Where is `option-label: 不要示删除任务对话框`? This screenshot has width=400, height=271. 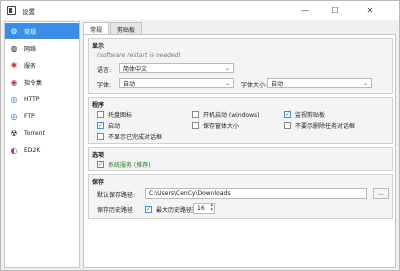
option-label: 不要示删除任务对话框 is located at coordinates (325, 126).